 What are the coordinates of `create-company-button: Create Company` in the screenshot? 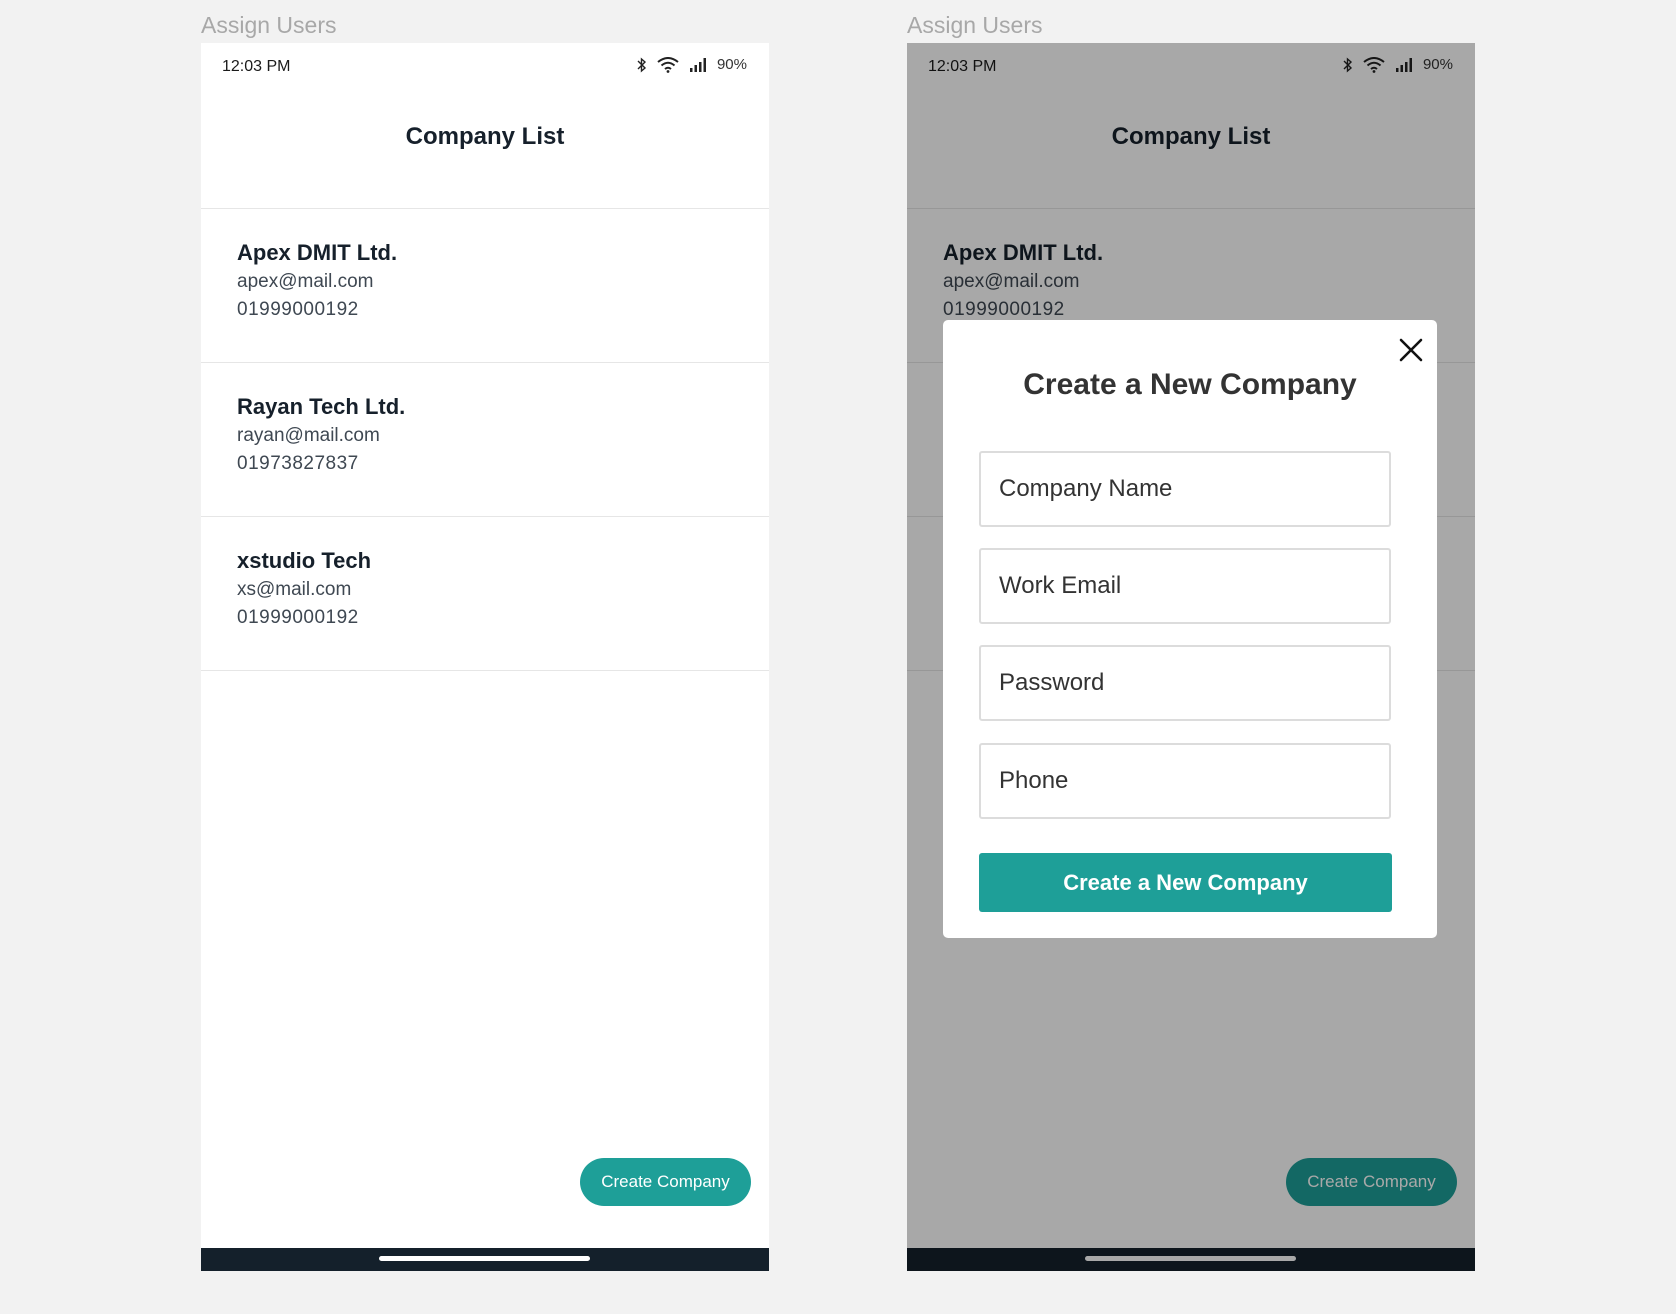 It's located at (665, 1182).